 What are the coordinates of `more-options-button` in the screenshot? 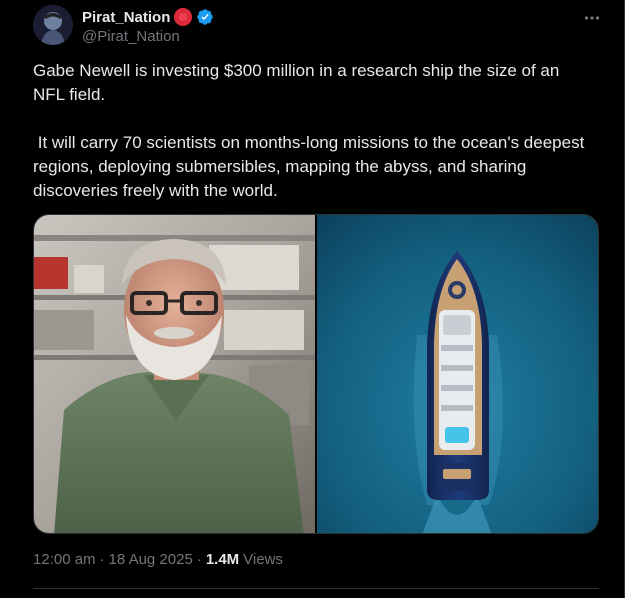 It's located at (592, 18).